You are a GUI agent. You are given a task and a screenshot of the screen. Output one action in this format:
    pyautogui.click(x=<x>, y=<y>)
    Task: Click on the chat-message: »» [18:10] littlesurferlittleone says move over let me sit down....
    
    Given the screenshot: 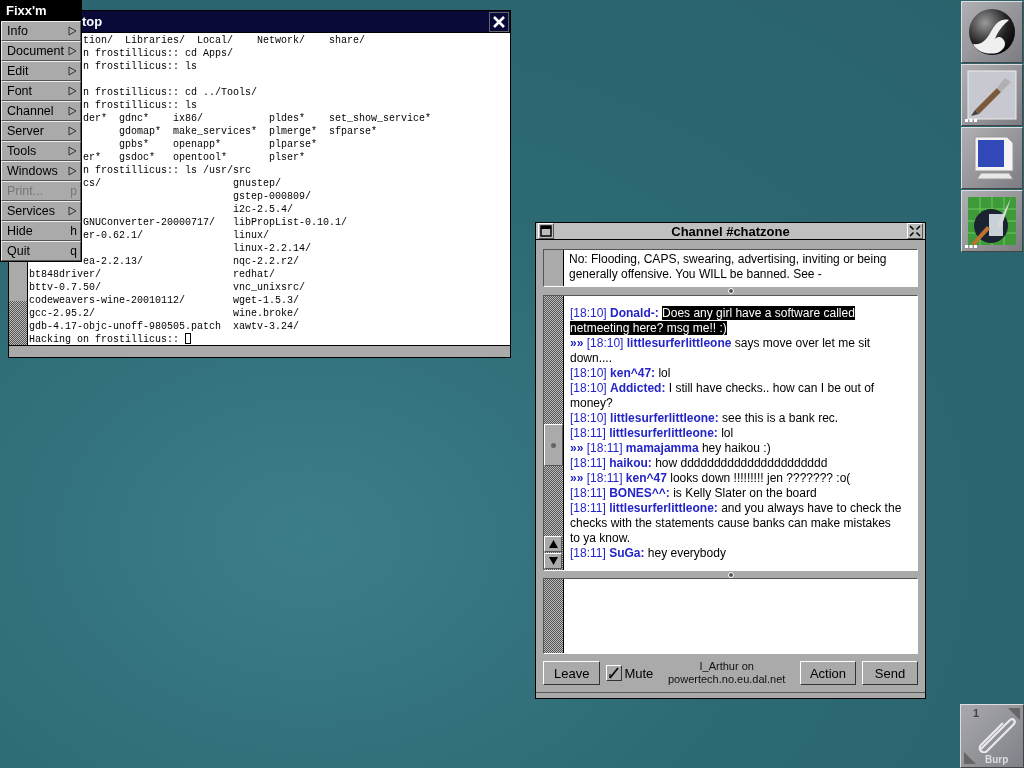 What is the action you would take?
    pyautogui.click(x=721, y=351)
    